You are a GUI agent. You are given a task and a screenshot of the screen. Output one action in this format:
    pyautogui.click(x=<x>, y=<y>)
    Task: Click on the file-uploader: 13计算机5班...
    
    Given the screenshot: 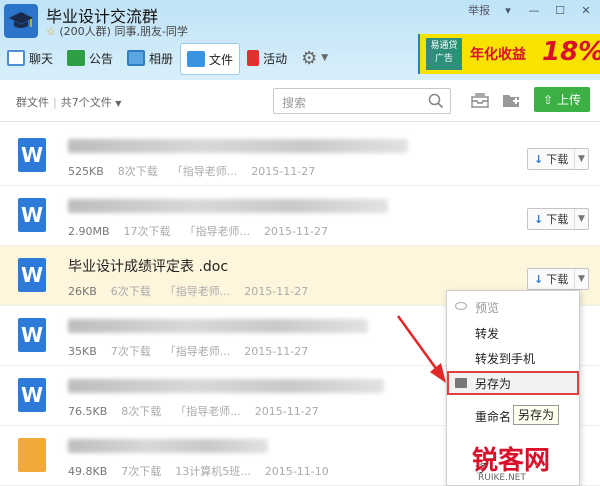 What is the action you would take?
    pyautogui.click(x=213, y=471)
    